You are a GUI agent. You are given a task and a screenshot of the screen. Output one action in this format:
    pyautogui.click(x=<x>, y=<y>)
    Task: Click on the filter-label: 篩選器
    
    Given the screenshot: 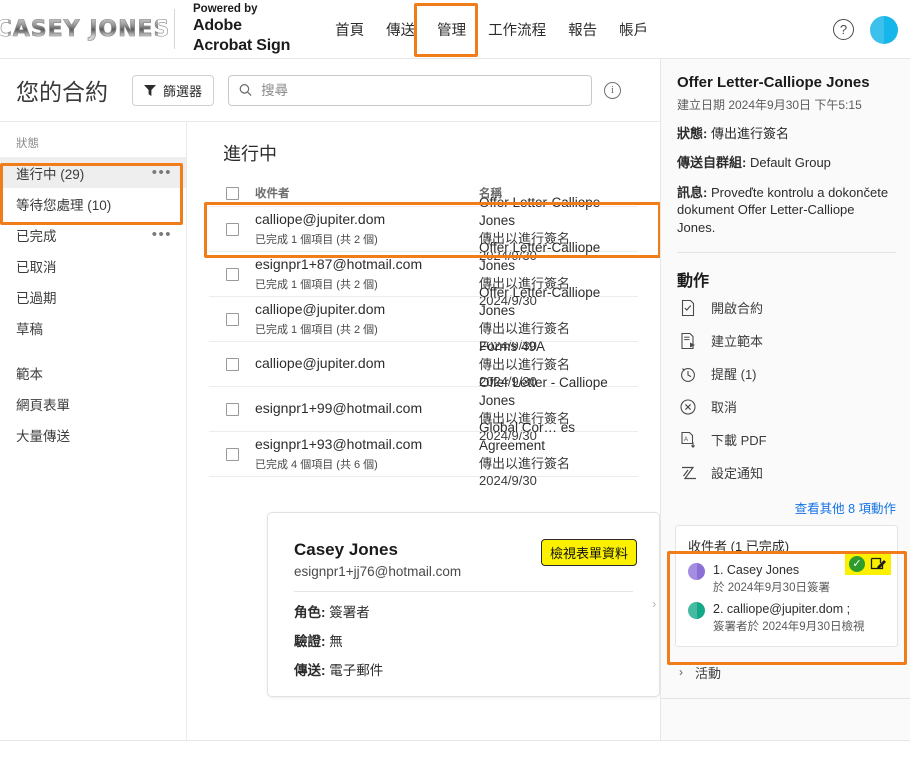 What is the action you would take?
    pyautogui.click(x=183, y=91)
    